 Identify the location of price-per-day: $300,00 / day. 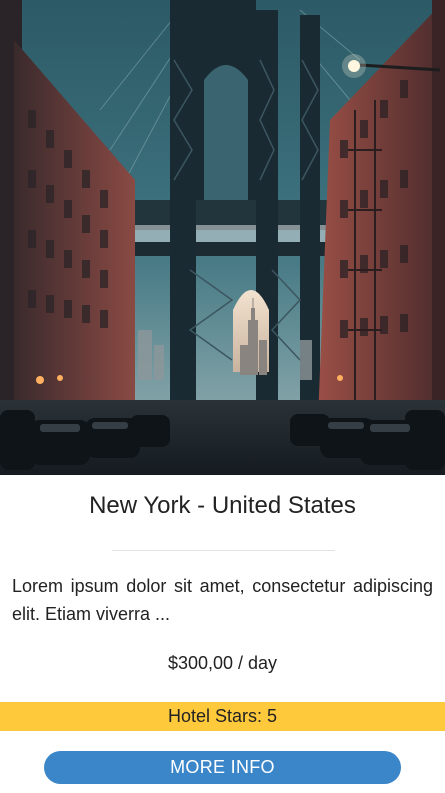
(222, 663).